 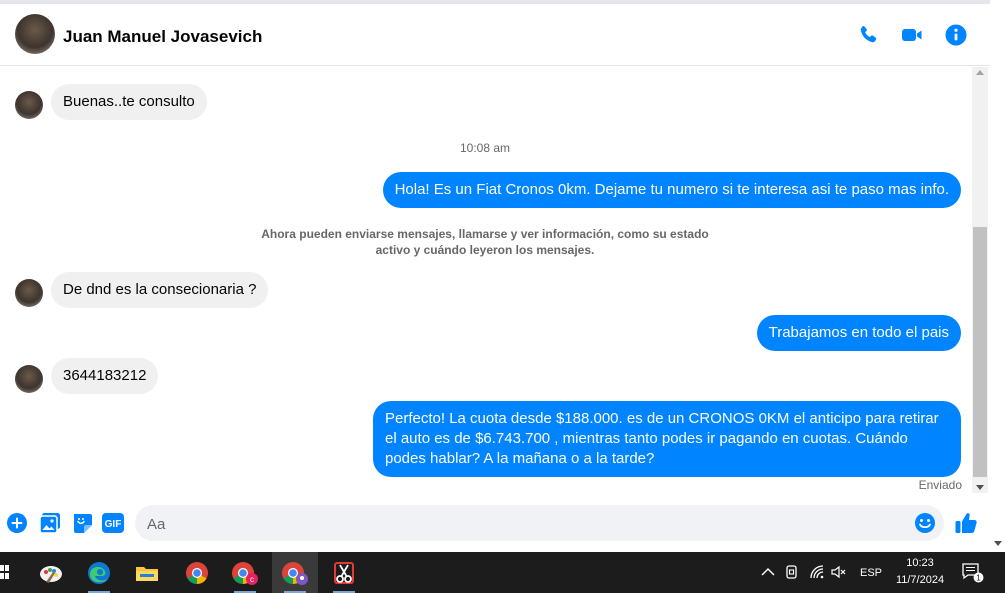 I want to click on page-scroll-down-arrow-icon, so click(x=998, y=543).